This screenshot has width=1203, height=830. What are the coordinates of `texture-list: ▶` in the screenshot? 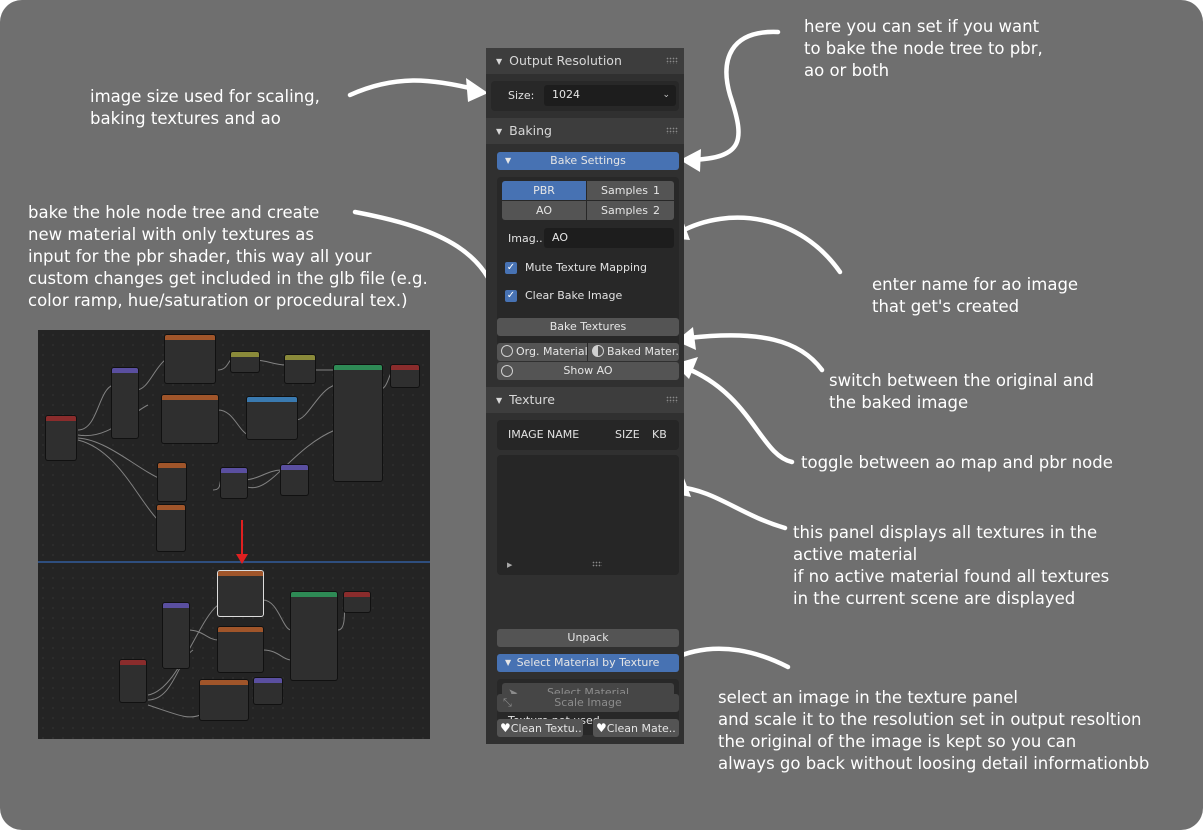 It's located at (588, 515).